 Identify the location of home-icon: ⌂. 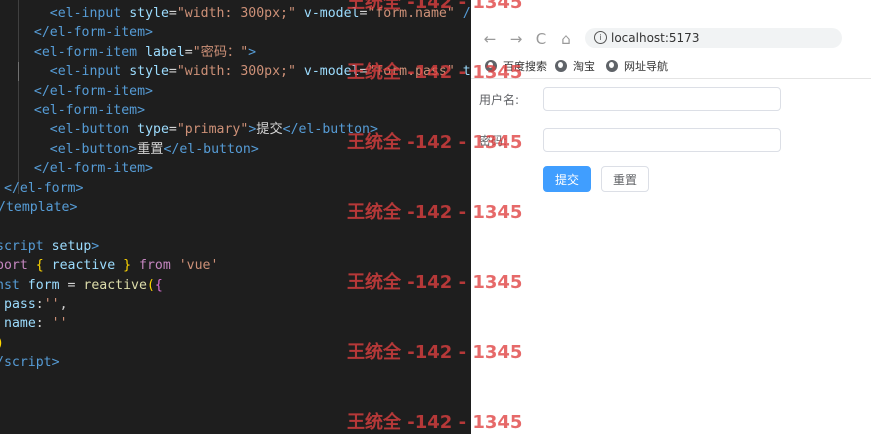
(566, 39).